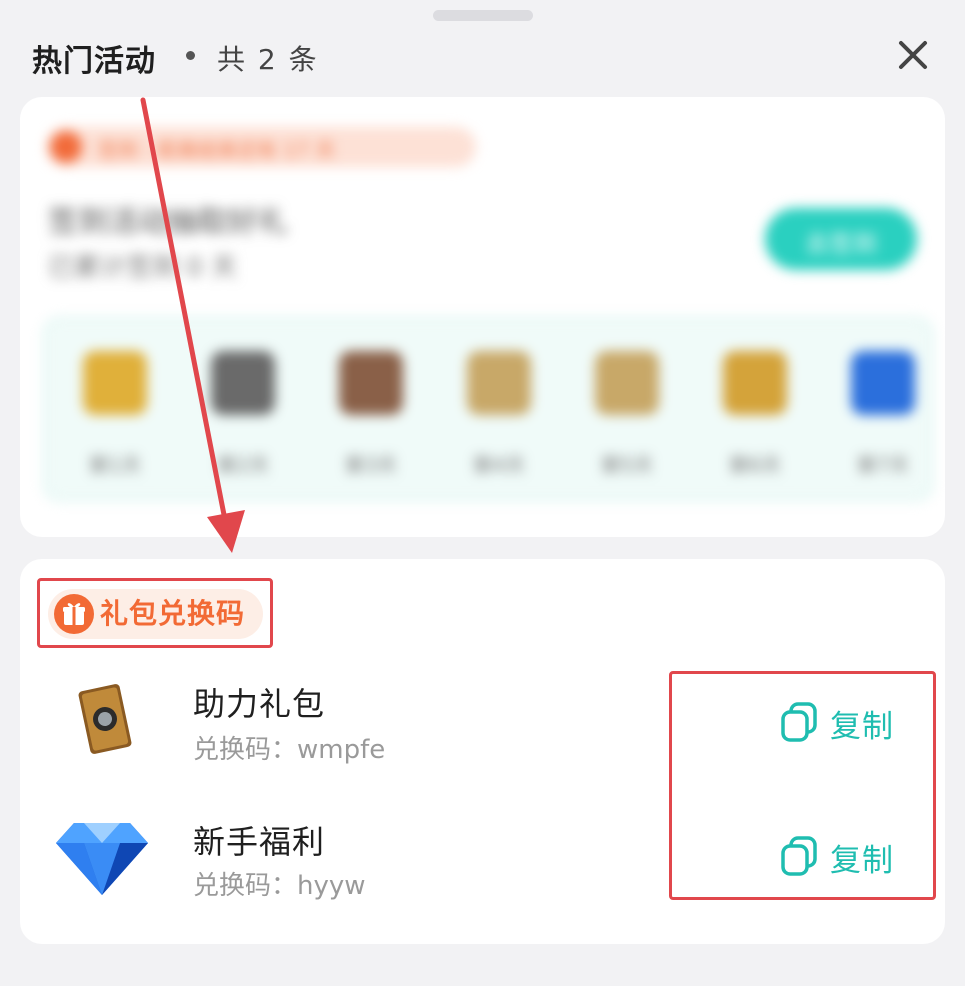  Describe the element at coordinates (94, 61) in the screenshot. I see `sheet-title: 热门活动` at that location.